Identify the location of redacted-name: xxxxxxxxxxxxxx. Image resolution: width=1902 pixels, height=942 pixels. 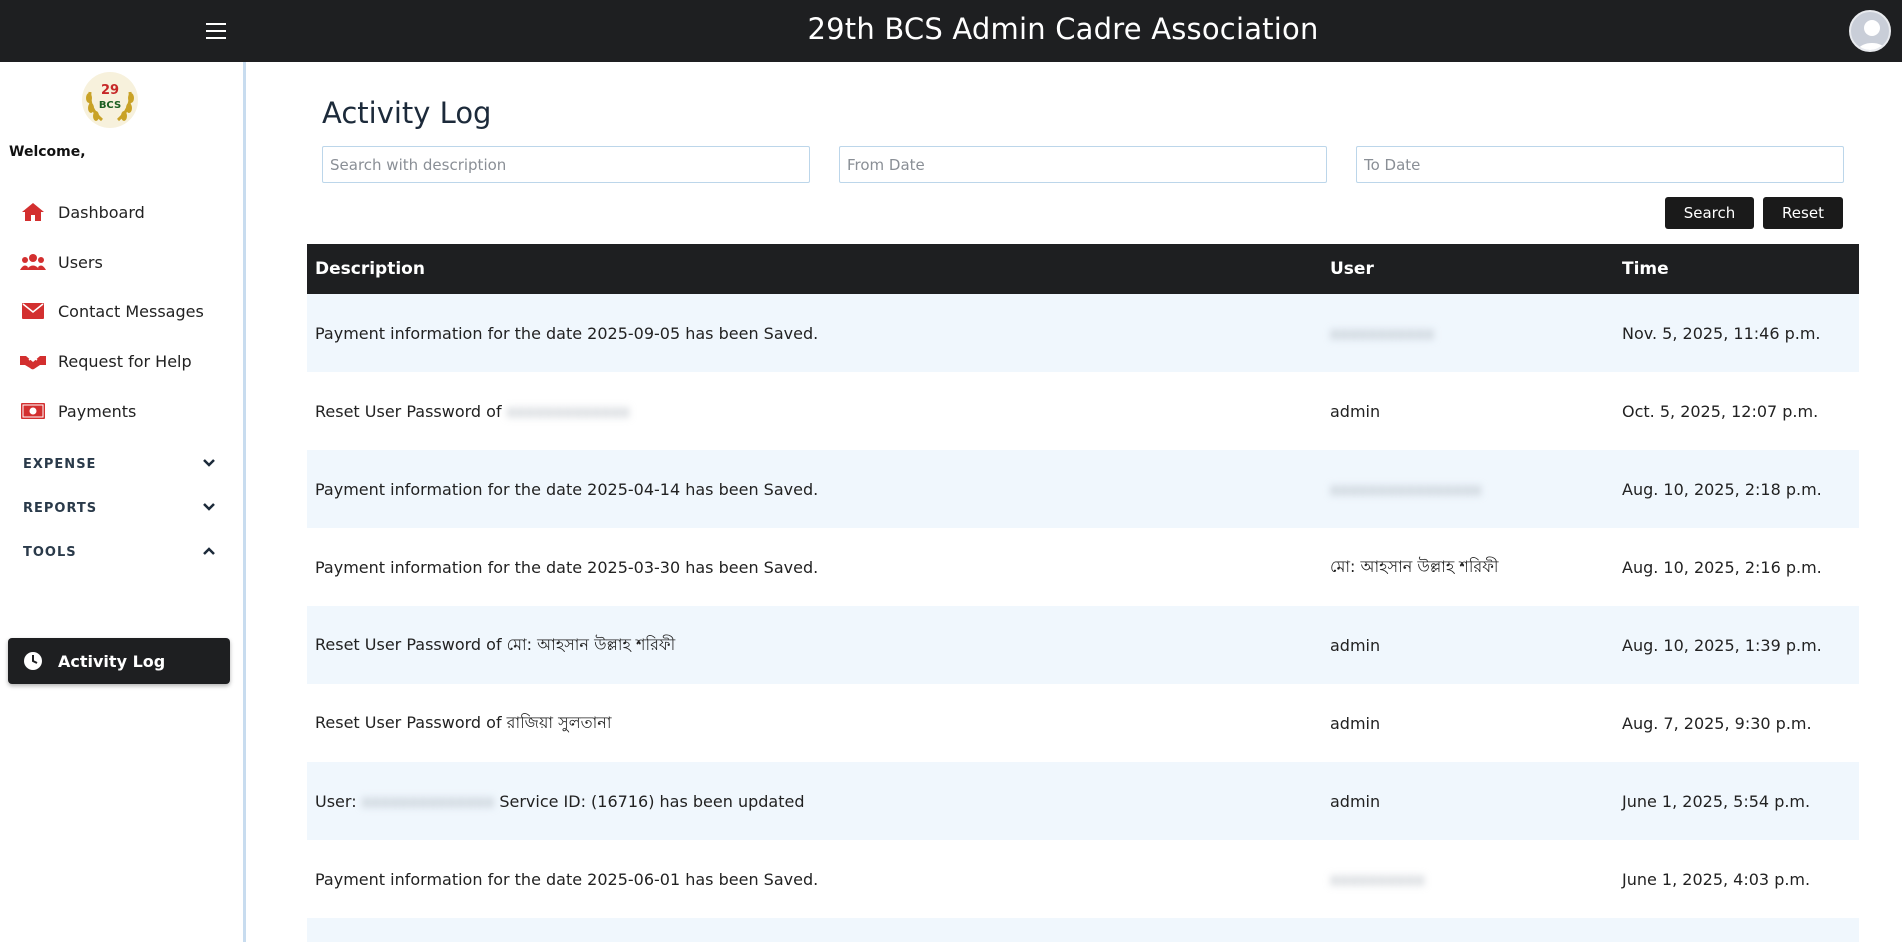
(428, 801).